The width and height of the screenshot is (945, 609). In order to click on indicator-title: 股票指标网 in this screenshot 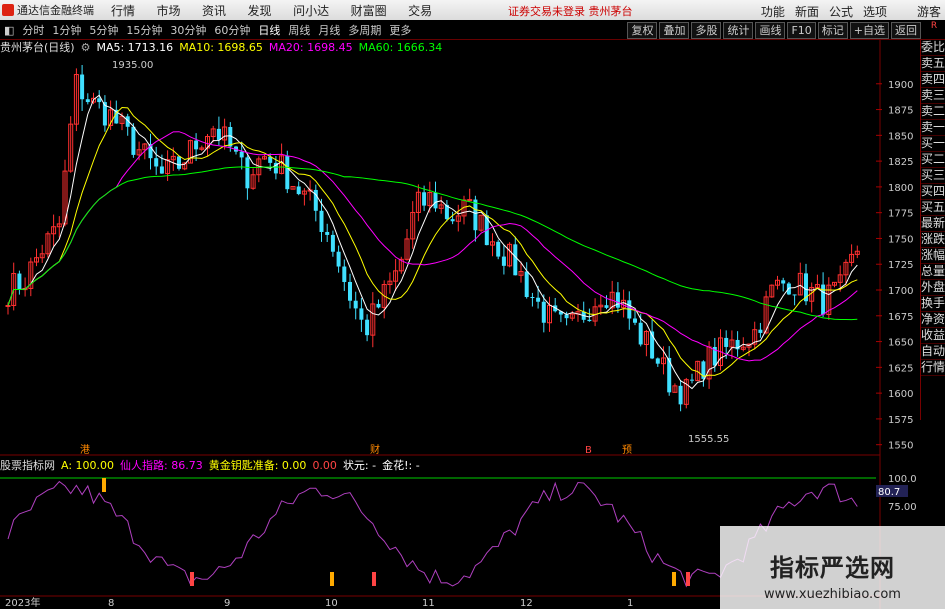, I will do `click(27, 465)`.